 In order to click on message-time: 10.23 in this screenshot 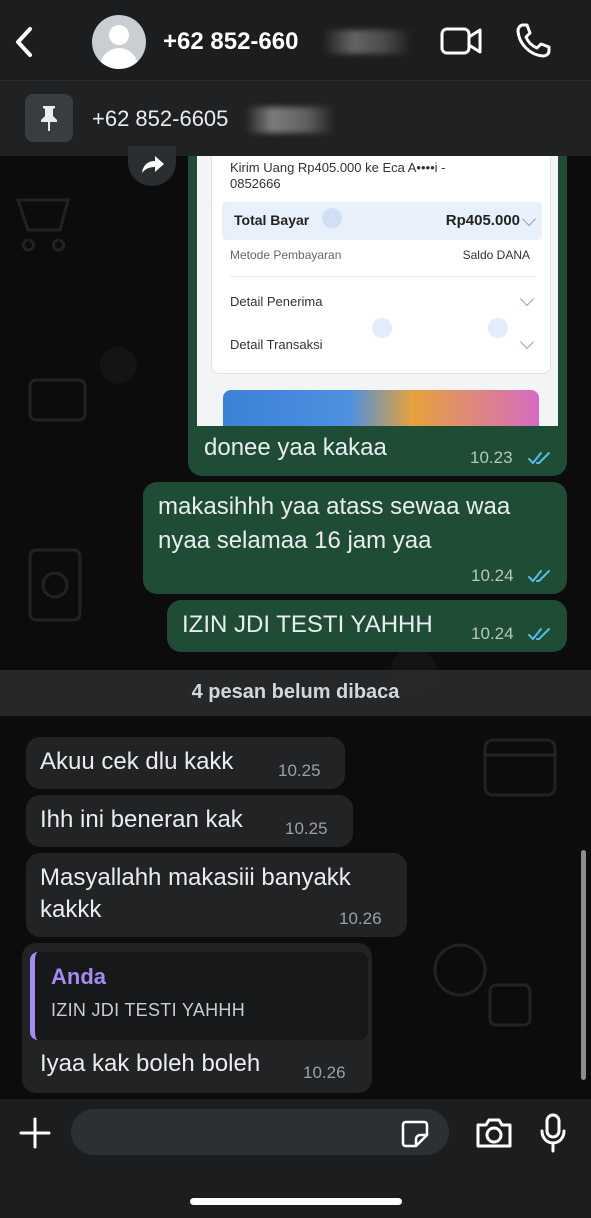, I will do `click(491, 457)`.